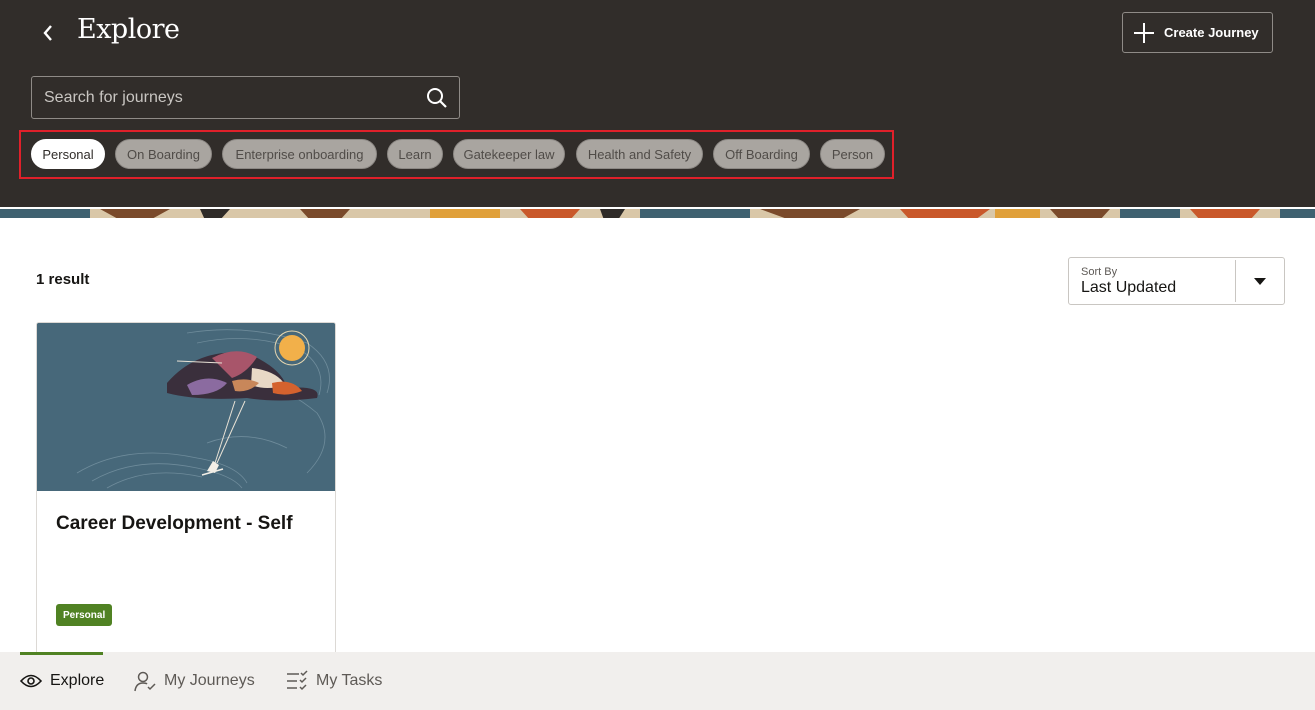 Image resolution: width=1315 pixels, height=710 pixels. What do you see at coordinates (145, 681) in the screenshot?
I see `person-check-icon` at bounding box center [145, 681].